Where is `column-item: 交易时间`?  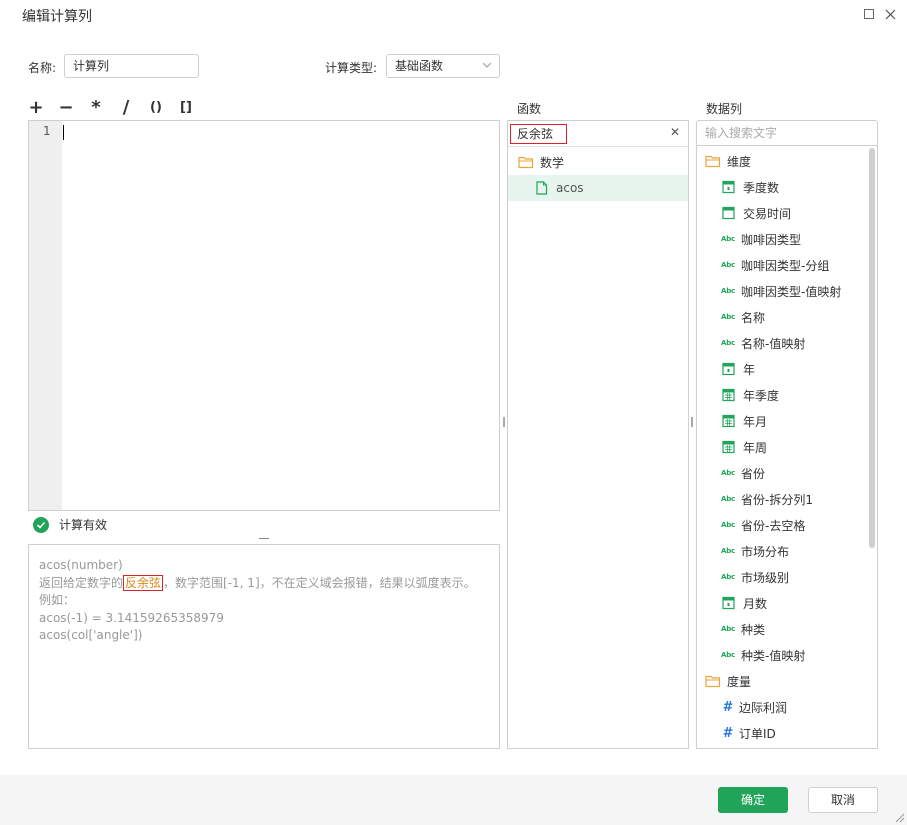
column-item: 交易时间 is located at coordinates (782, 213).